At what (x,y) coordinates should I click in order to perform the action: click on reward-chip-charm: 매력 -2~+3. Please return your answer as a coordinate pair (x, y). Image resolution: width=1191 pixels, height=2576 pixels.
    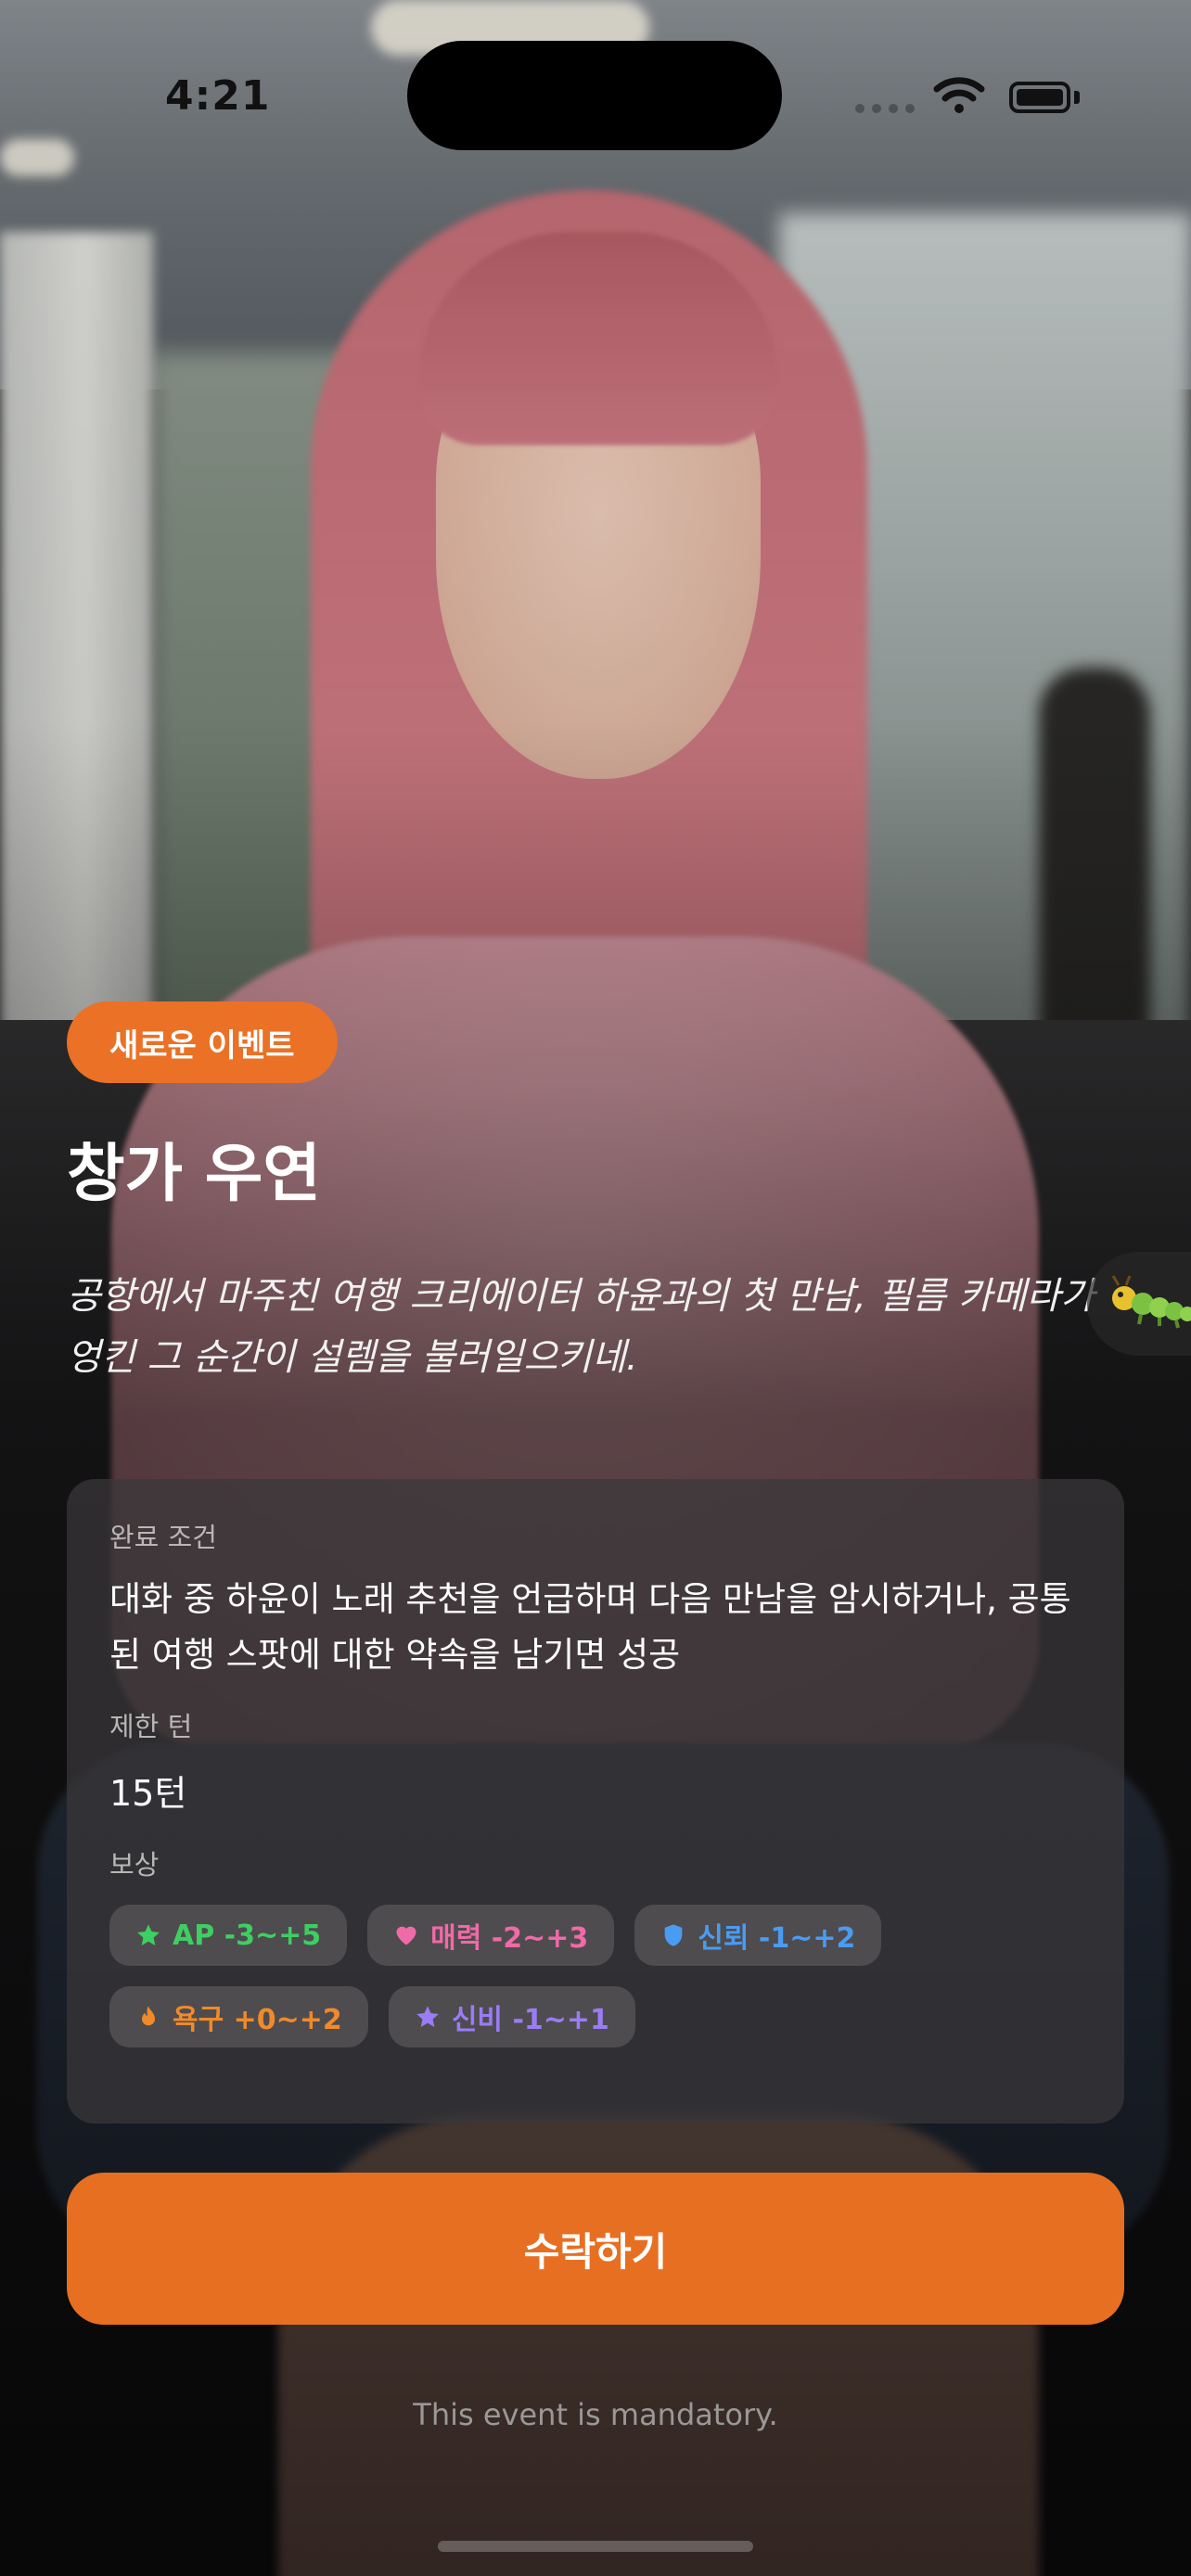
    Looking at the image, I should click on (491, 1936).